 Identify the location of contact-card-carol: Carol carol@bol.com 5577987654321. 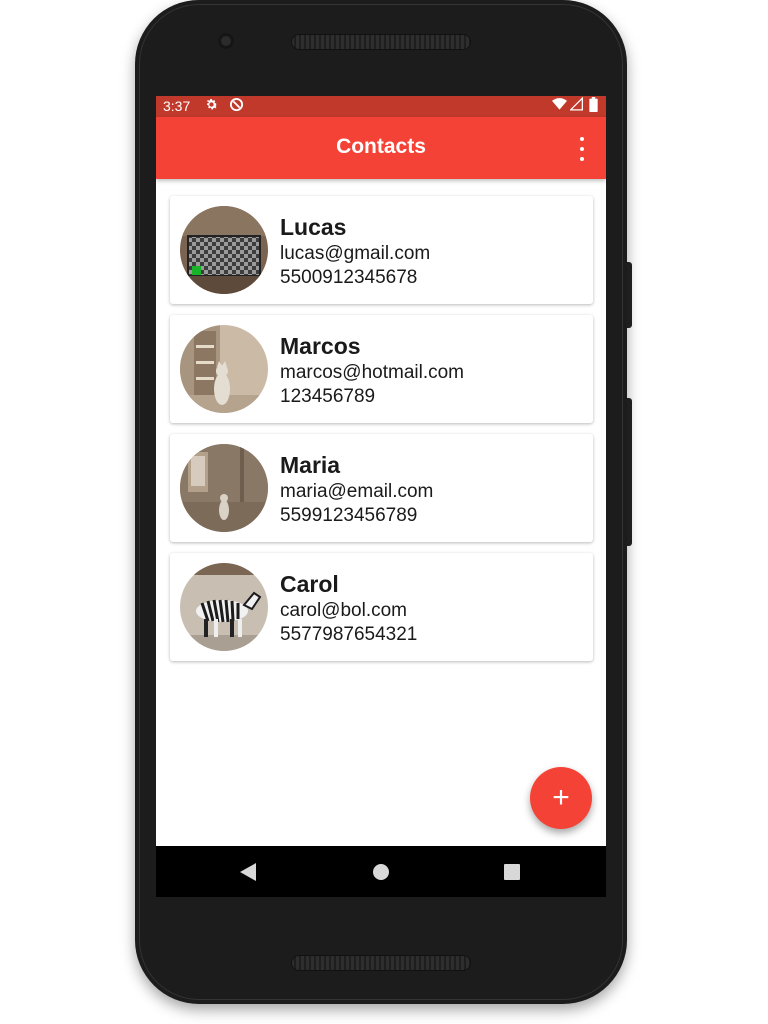
(381, 607).